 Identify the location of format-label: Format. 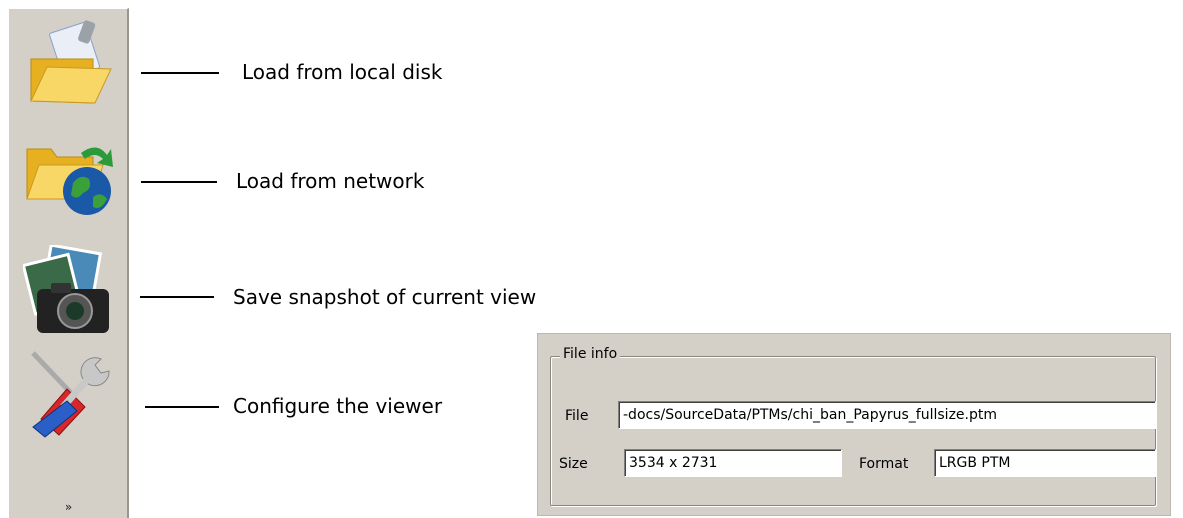
(884, 464).